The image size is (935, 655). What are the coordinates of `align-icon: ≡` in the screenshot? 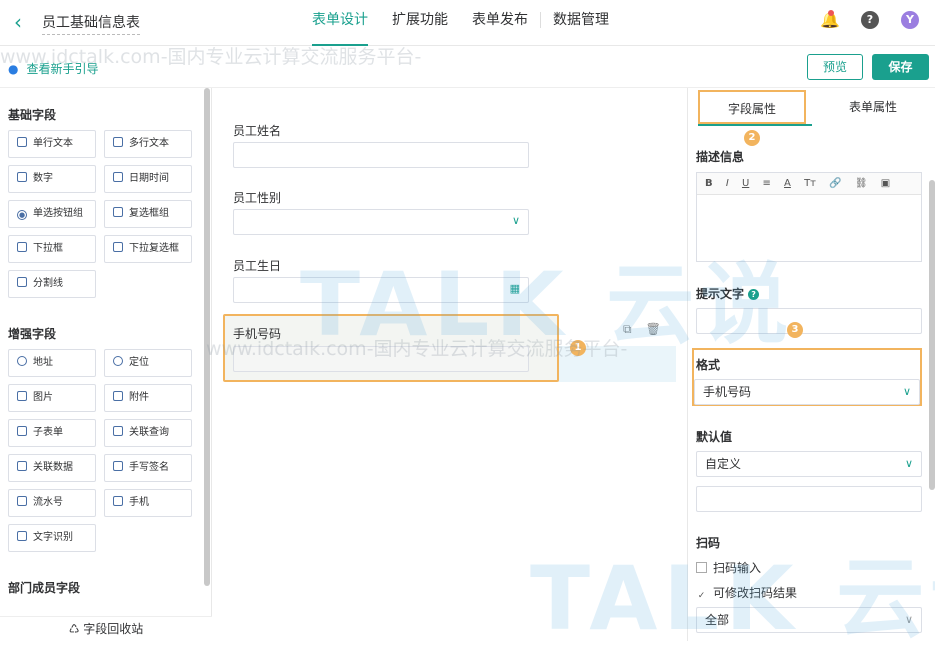 It's located at (766, 183).